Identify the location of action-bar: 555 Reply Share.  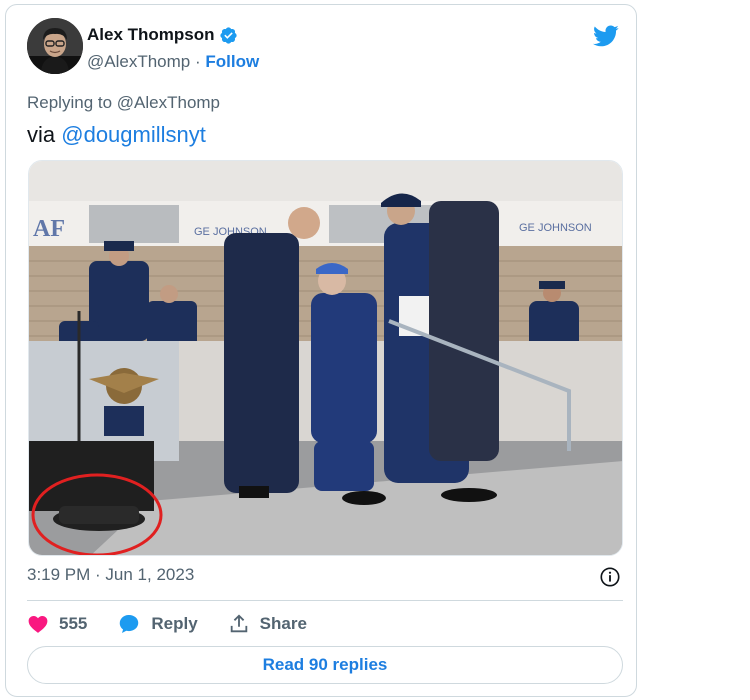
(182, 624).